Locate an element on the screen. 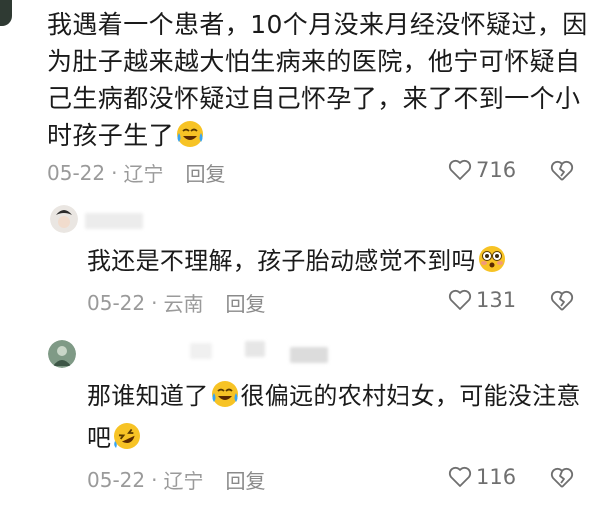  flushed-emoji-icon is located at coordinates (492, 264).